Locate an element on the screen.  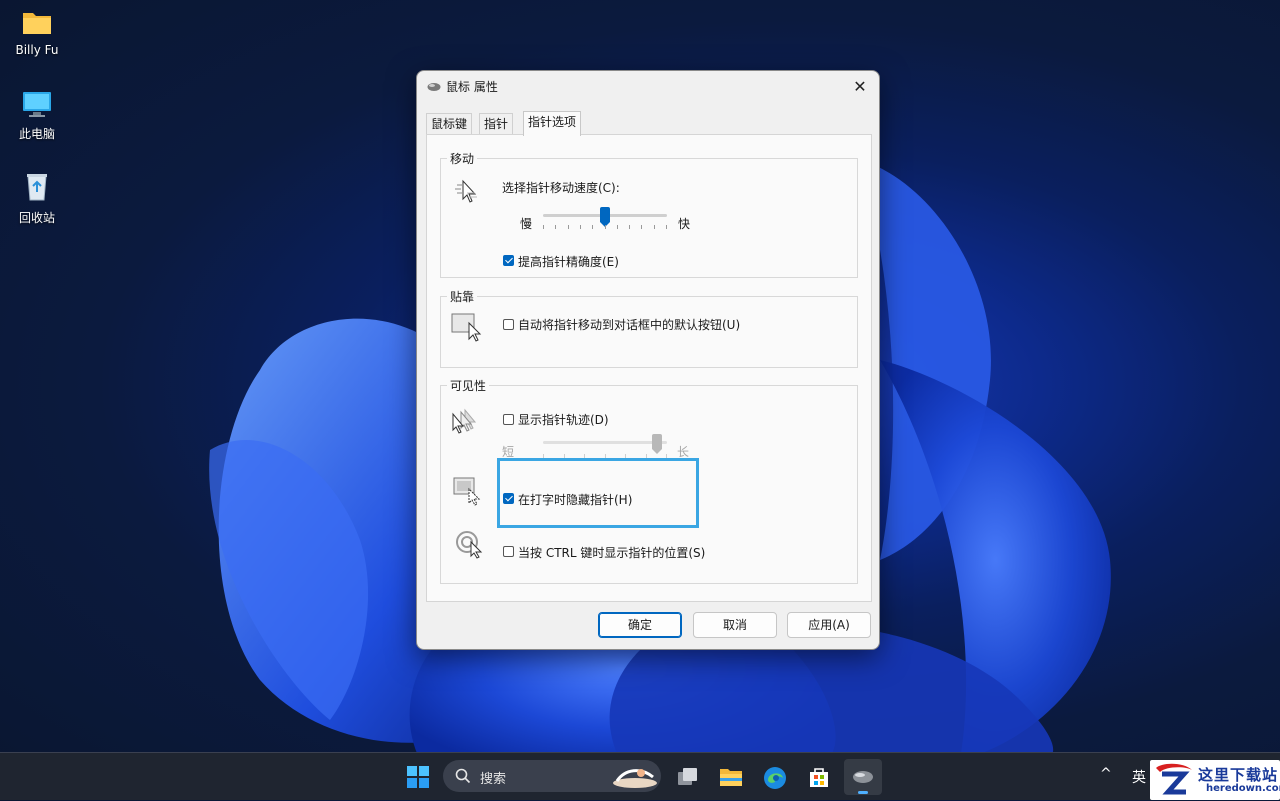
dialog-titlebar: 鼠标 属性 ✕ is located at coordinates (648, 86).